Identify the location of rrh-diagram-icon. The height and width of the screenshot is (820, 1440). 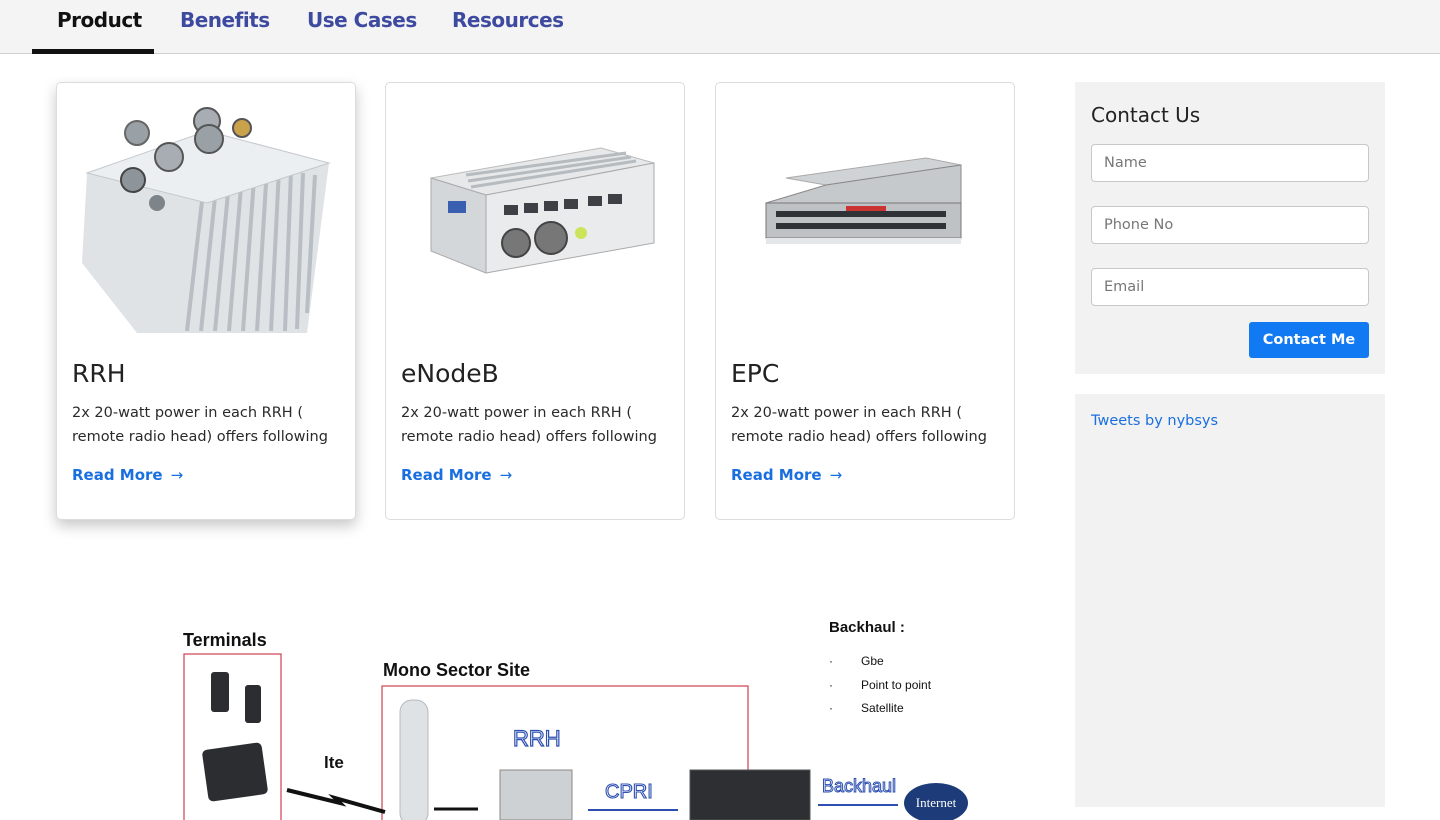
(536, 794).